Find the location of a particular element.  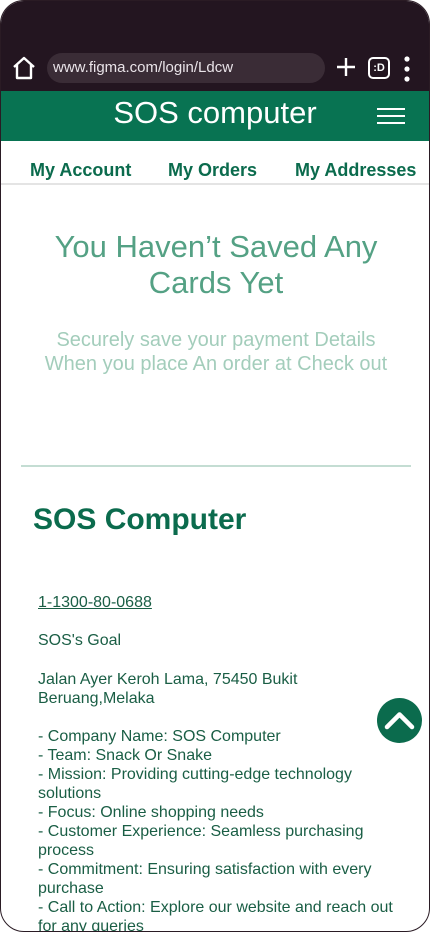

section-divider is located at coordinates (216, 466).